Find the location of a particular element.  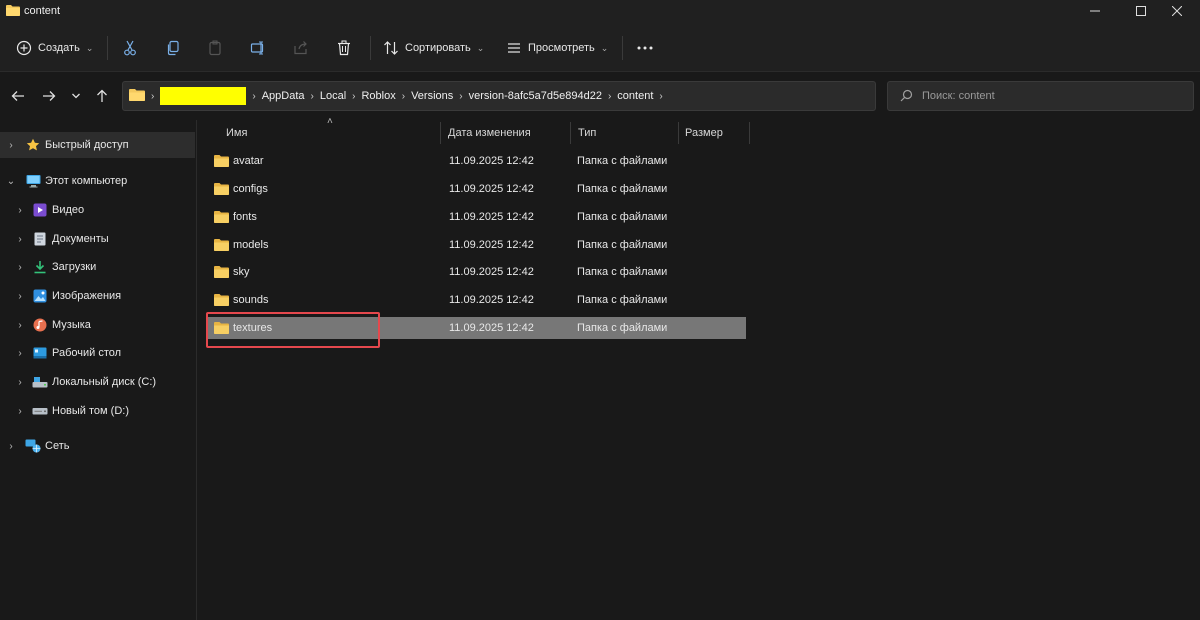

cut-button is located at coordinates (130, 48).